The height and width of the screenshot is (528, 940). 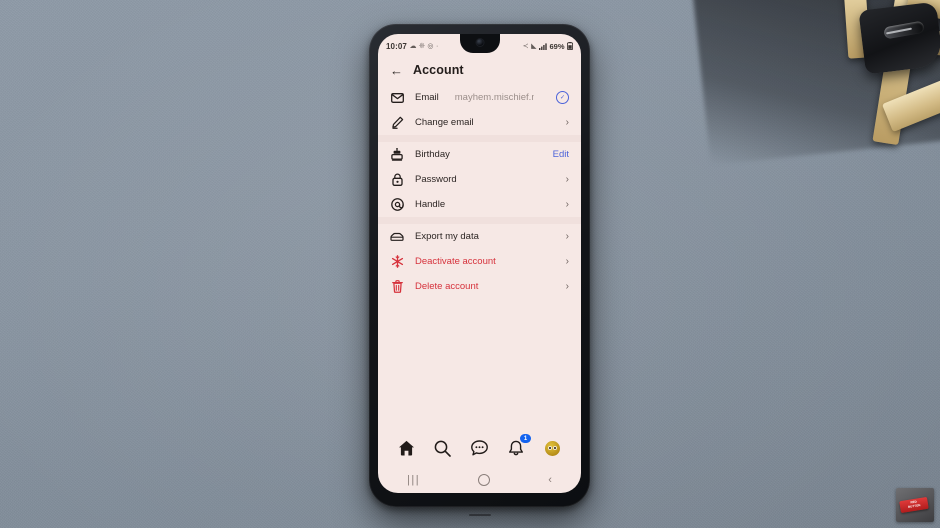 What do you see at coordinates (479, 515) in the screenshot?
I see `bottom-speaker` at bounding box center [479, 515].